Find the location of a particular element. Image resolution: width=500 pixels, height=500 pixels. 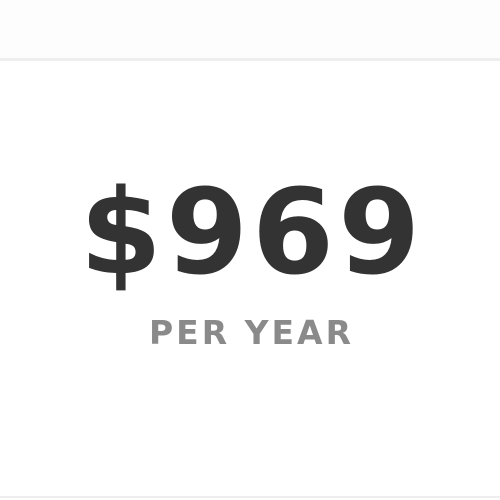

card-header-area is located at coordinates (250, 29).